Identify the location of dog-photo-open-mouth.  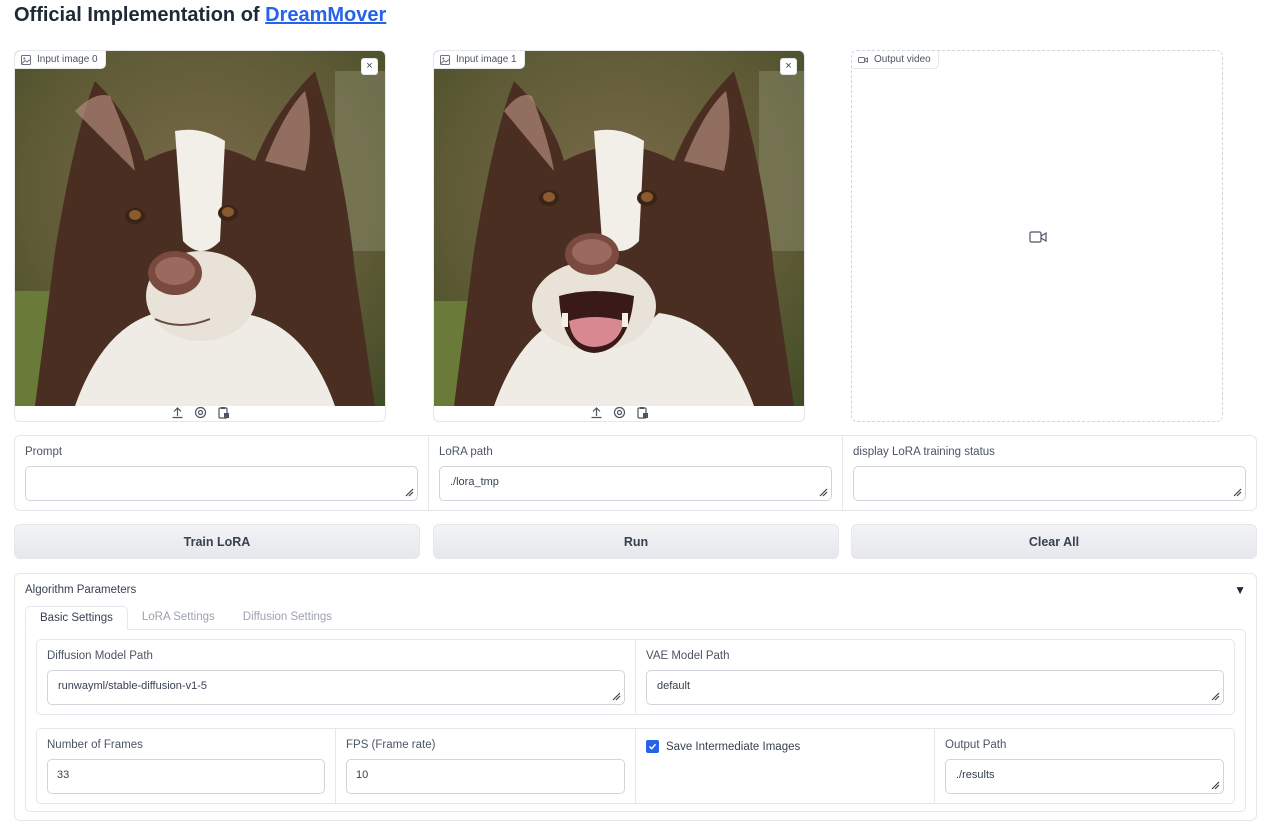
(619, 228).